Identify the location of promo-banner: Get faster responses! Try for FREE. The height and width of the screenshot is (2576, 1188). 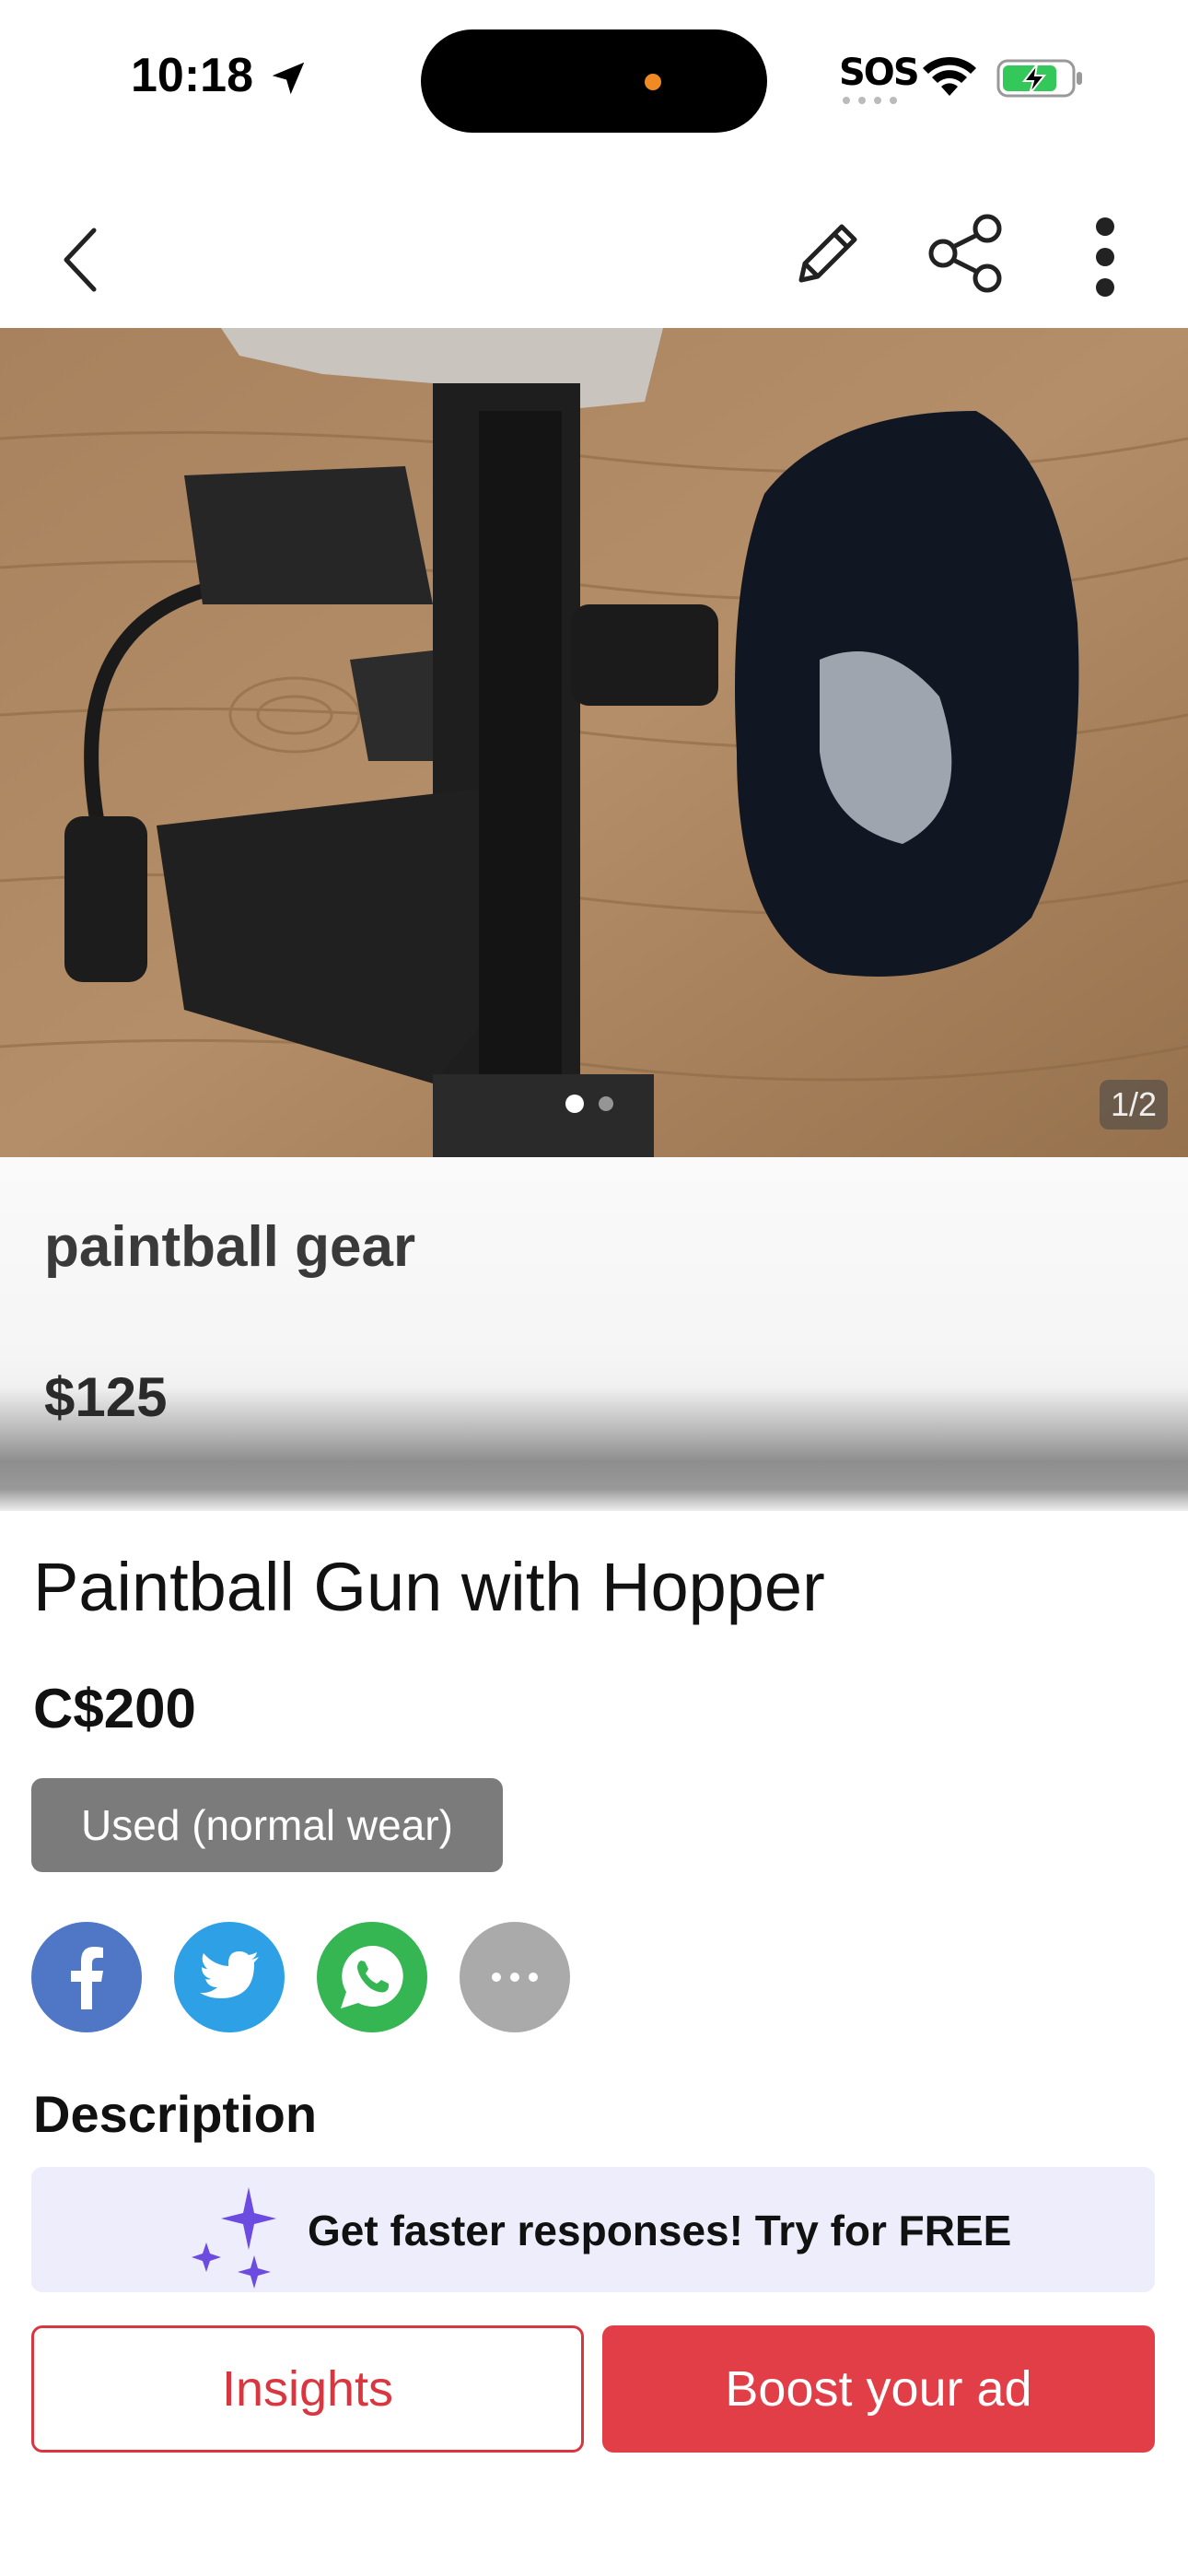
(593, 2229).